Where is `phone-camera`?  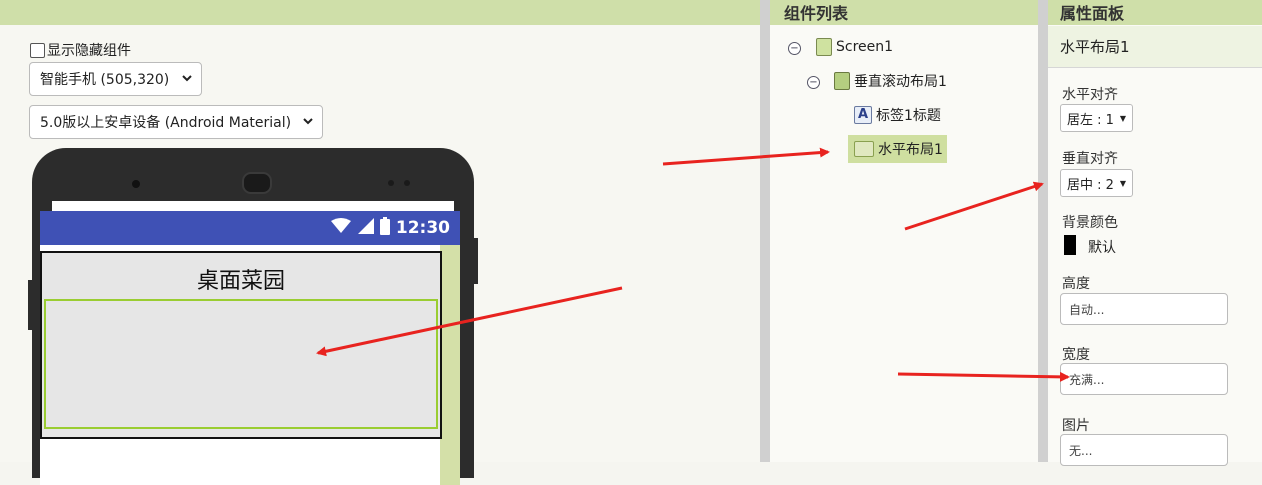
phone-camera is located at coordinates (136, 184).